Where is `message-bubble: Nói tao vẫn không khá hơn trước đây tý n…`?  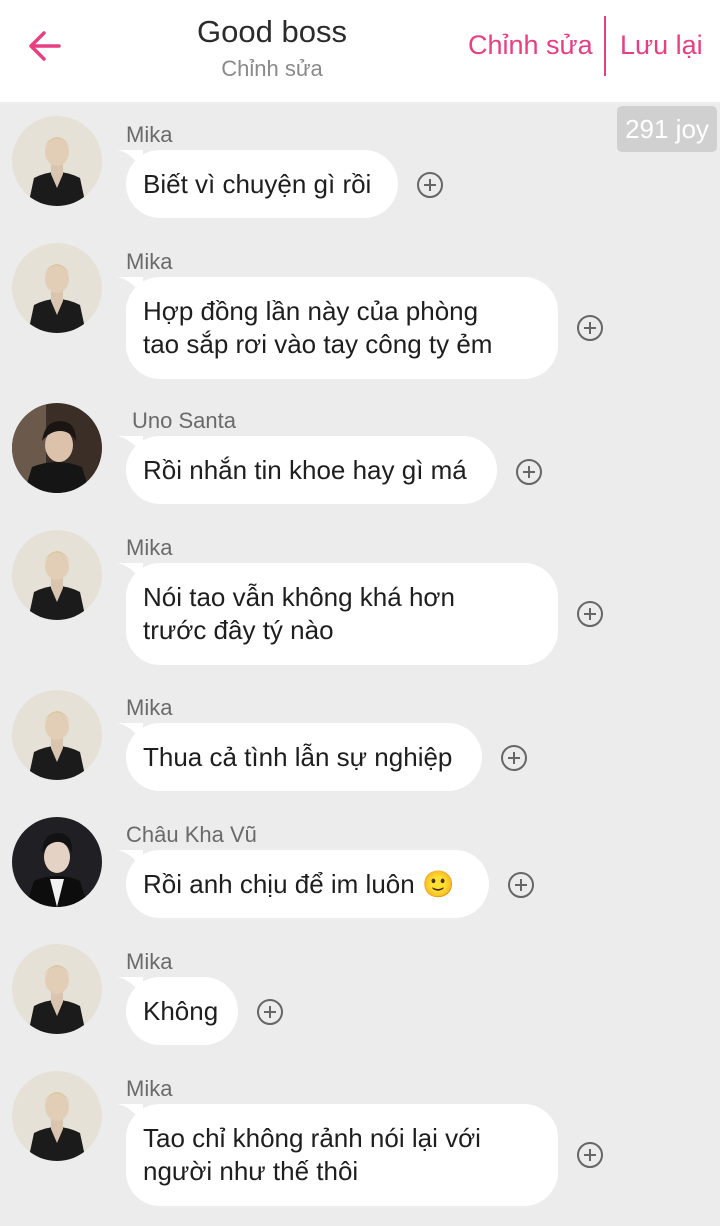 message-bubble: Nói tao vẫn không khá hơn trước đây tý n… is located at coordinates (337, 614).